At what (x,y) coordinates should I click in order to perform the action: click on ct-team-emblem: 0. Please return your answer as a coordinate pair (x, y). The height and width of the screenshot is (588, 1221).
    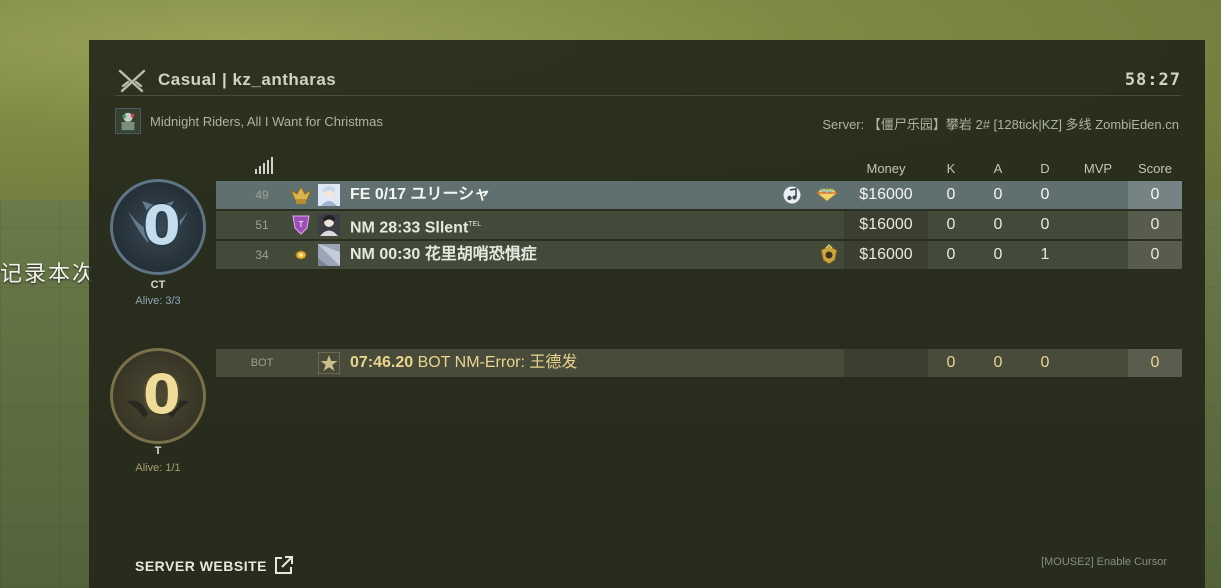
    Looking at the image, I should click on (158, 227).